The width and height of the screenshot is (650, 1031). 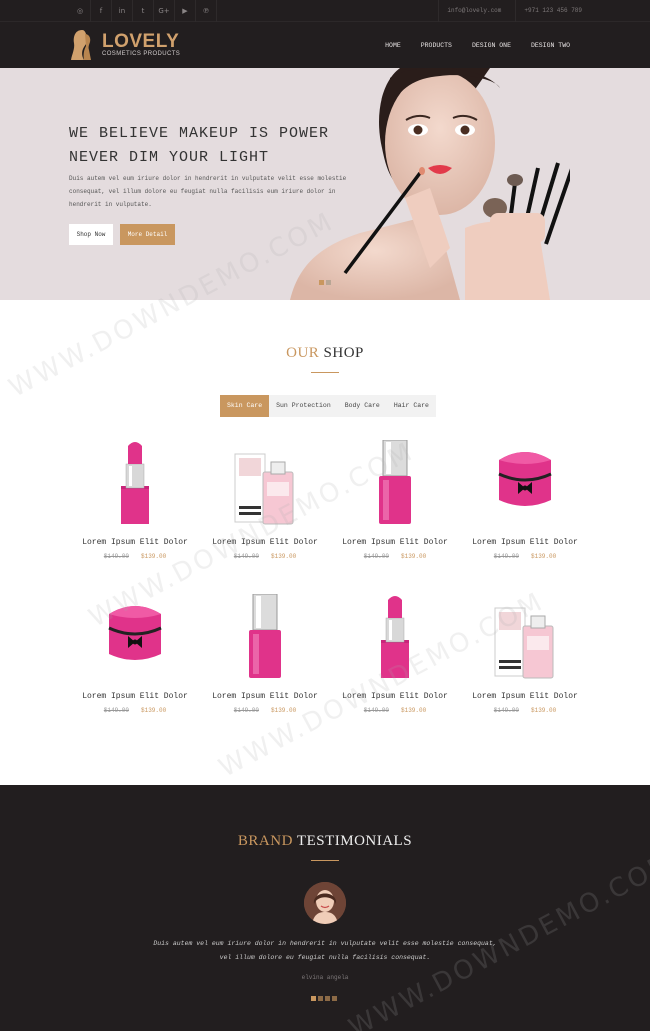 I want to click on phone-text: +971 123 456 789, so click(x=548, y=11).